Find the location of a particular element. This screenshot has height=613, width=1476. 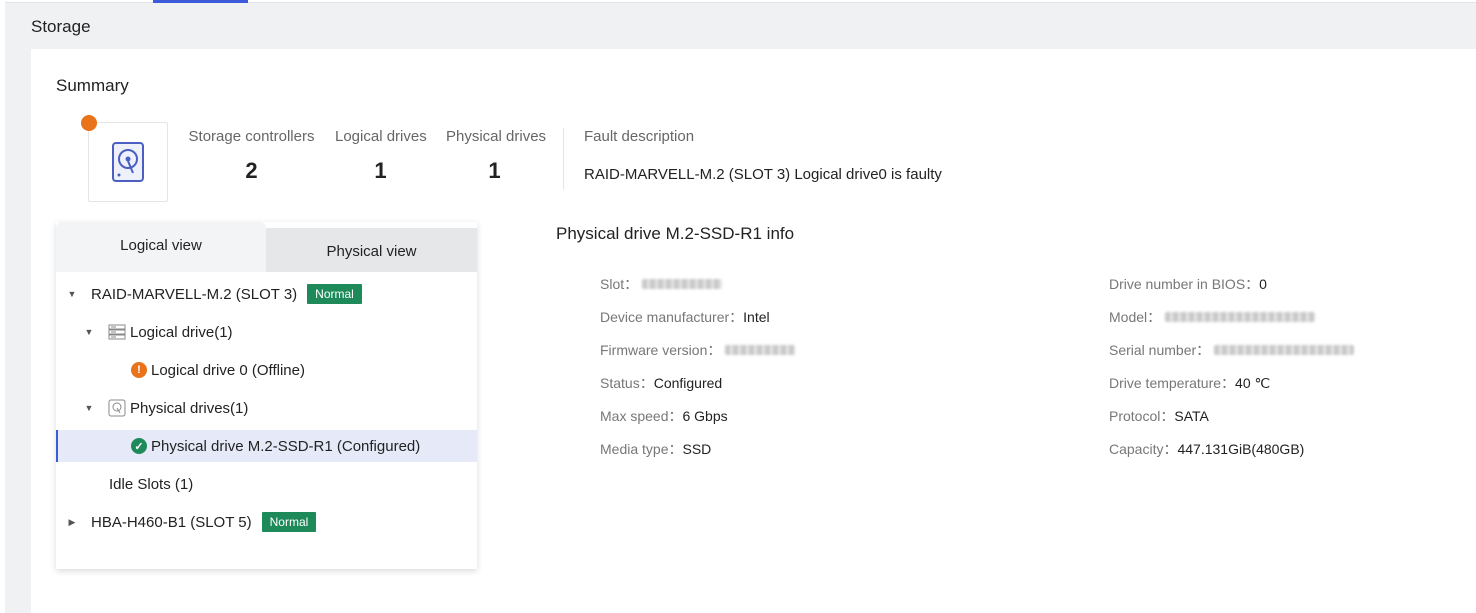

stat-label: Physical drives is located at coordinates (496, 136).